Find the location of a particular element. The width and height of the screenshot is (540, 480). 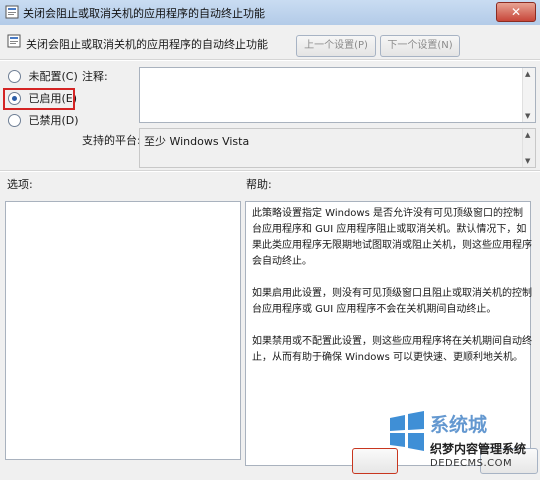

previous-setting-label: 上一个设置(P) is located at coordinates (336, 45).